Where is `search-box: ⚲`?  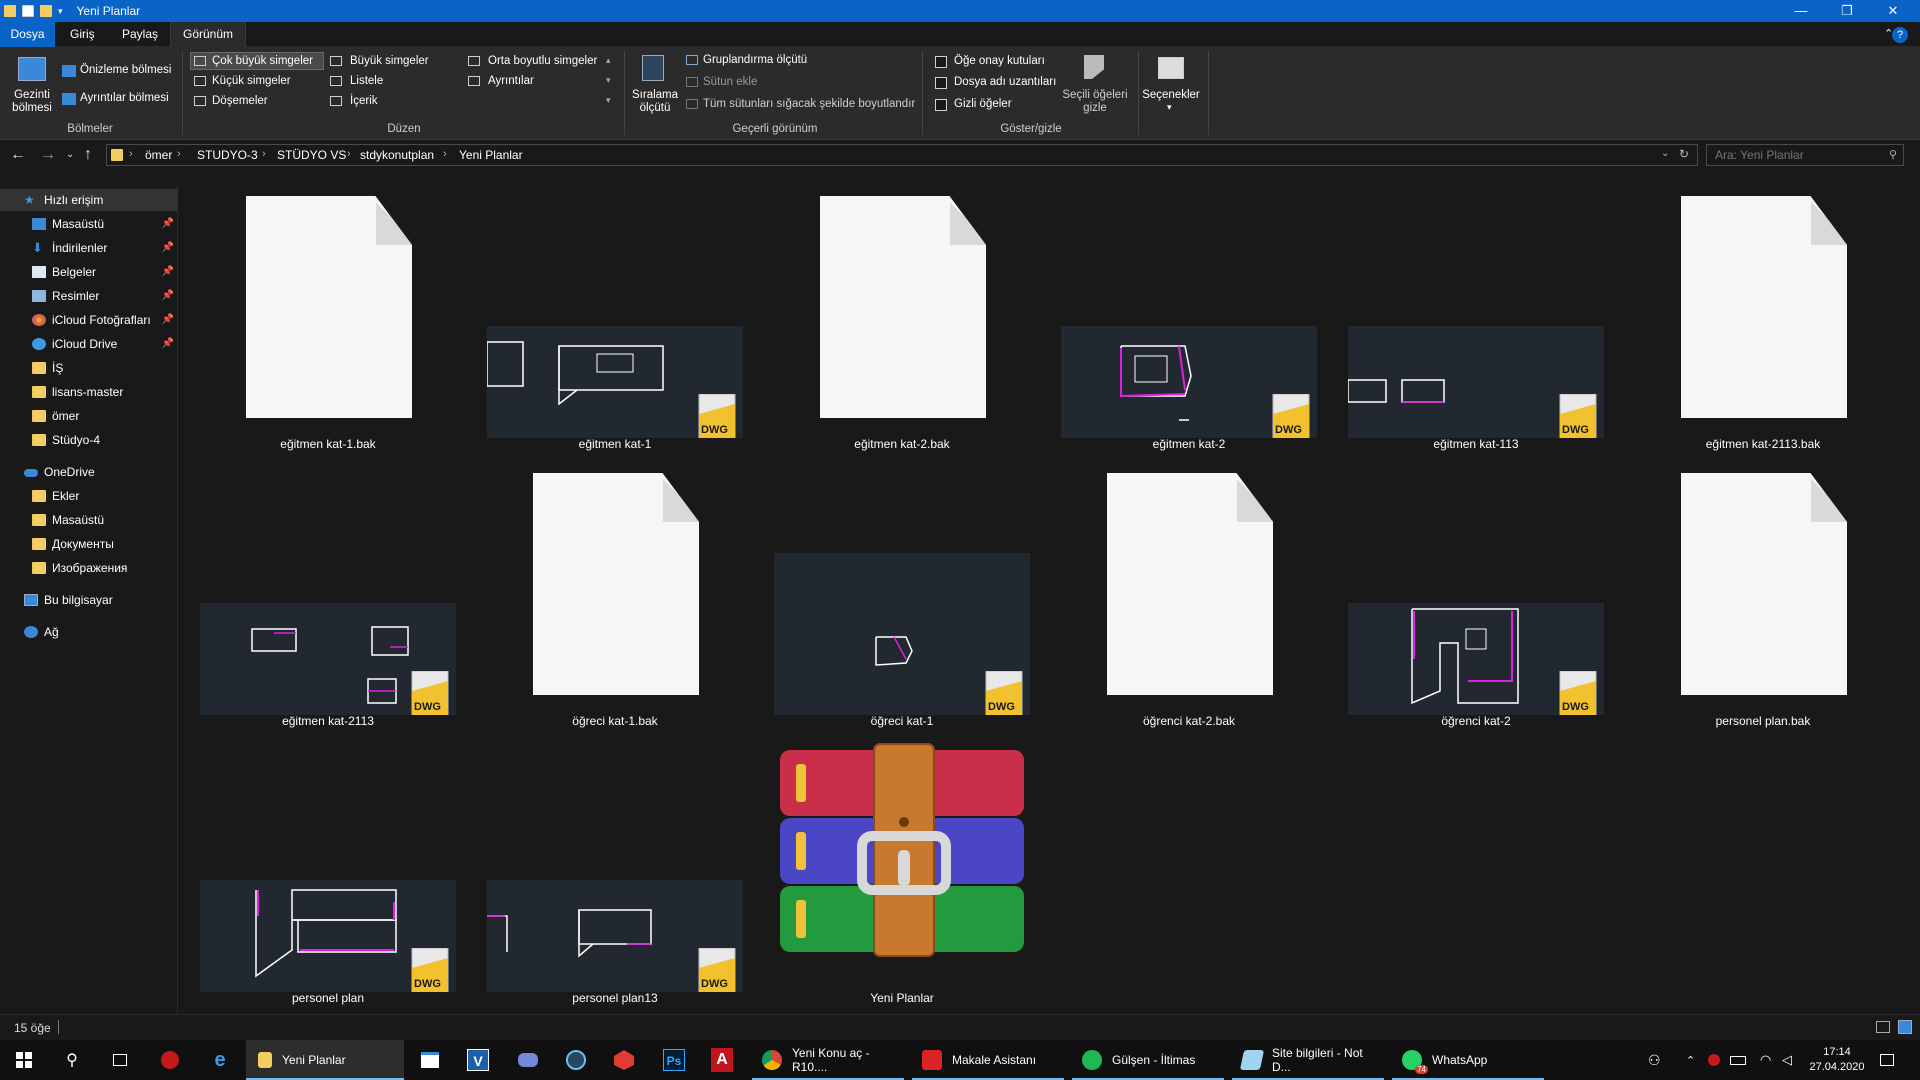
search-box: ⚲ is located at coordinates (1805, 155).